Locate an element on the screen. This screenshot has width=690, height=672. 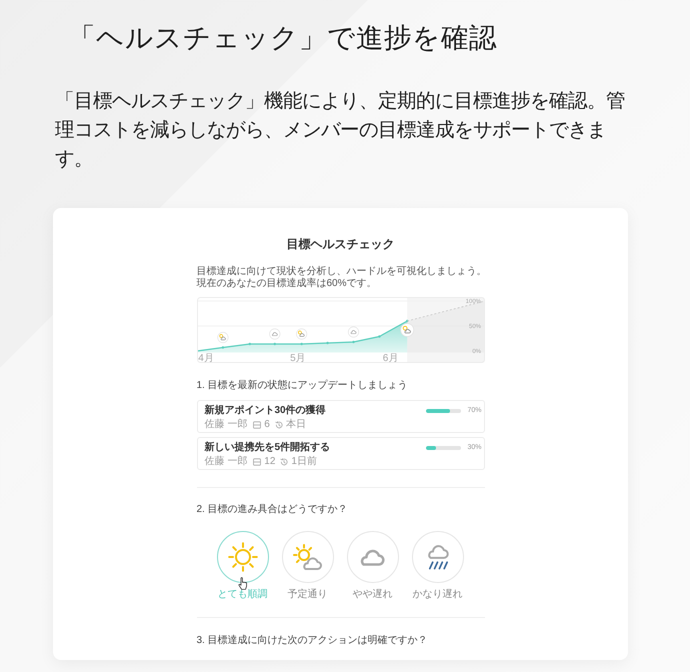
option-label: やや遅れ is located at coordinates (372, 595).